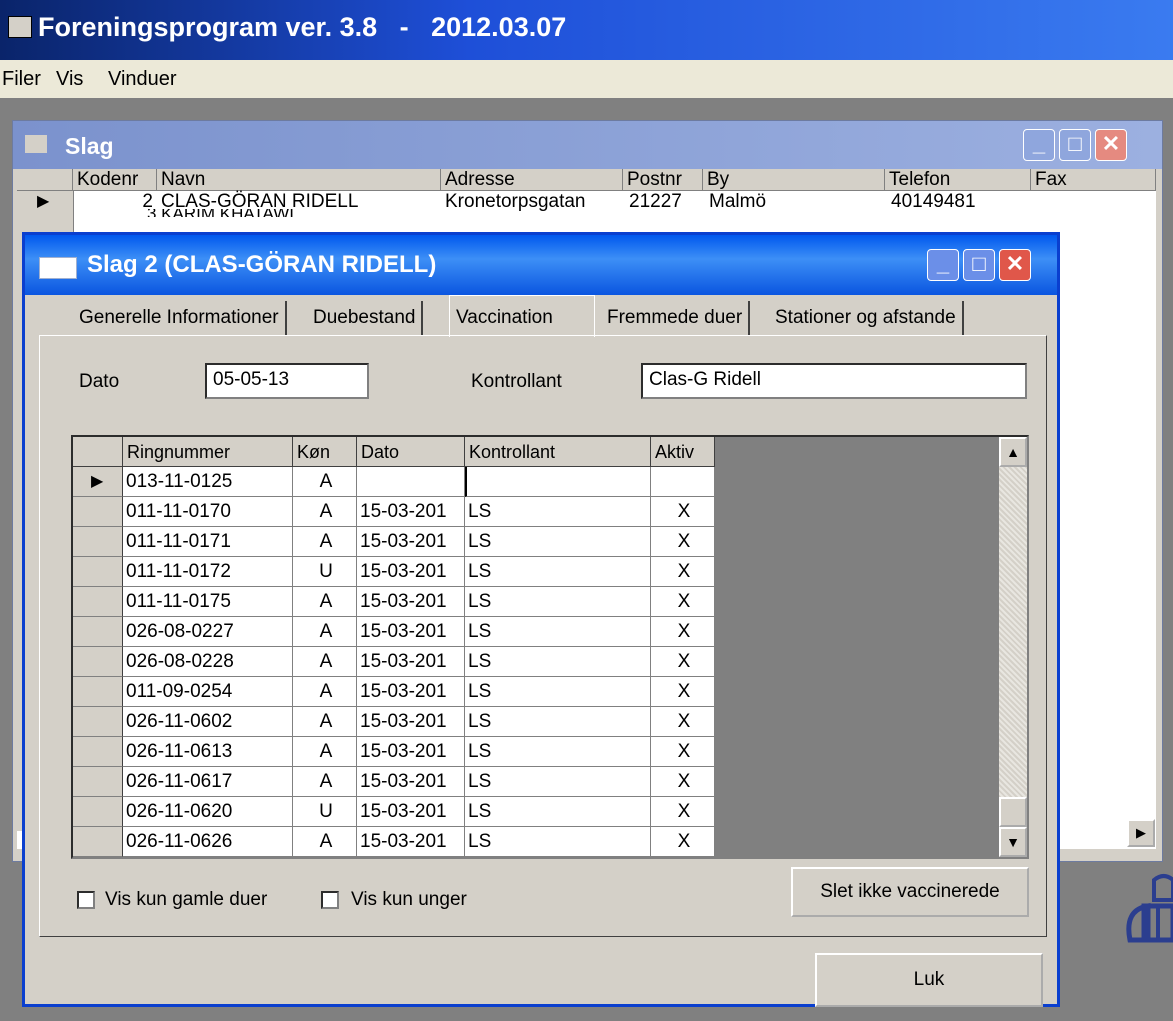 This screenshot has width=1173, height=1021. I want to click on ringnummer-cell: 011-11-0175, so click(208, 602).